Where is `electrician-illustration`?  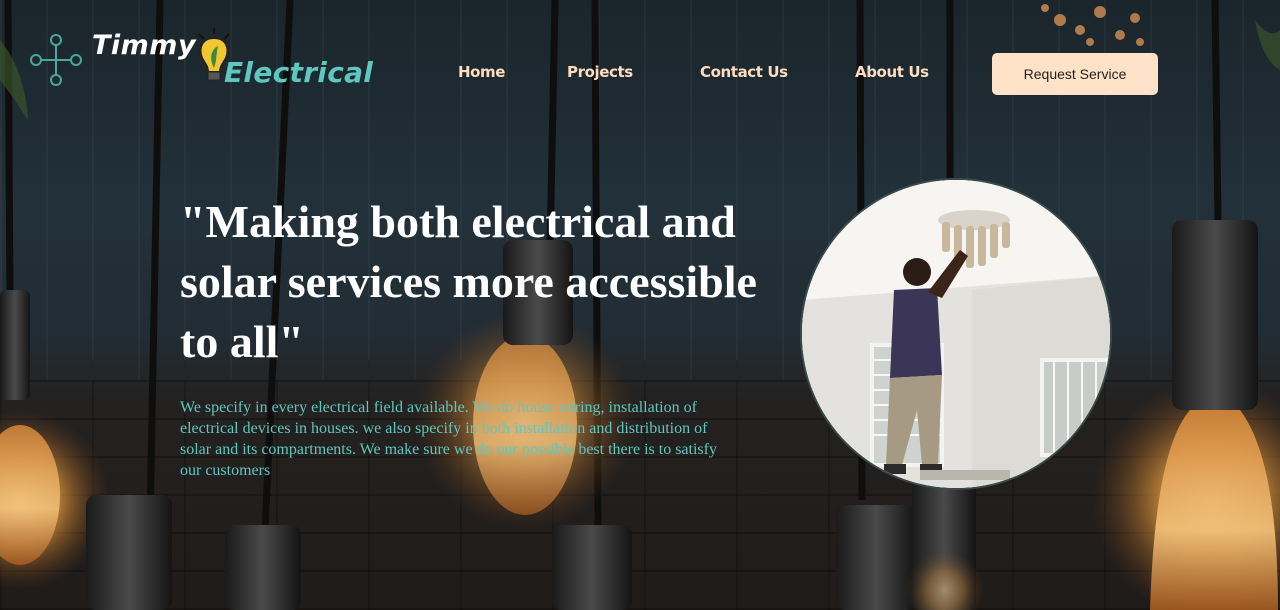
electrician-illustration is located at coordinates (956, 334).